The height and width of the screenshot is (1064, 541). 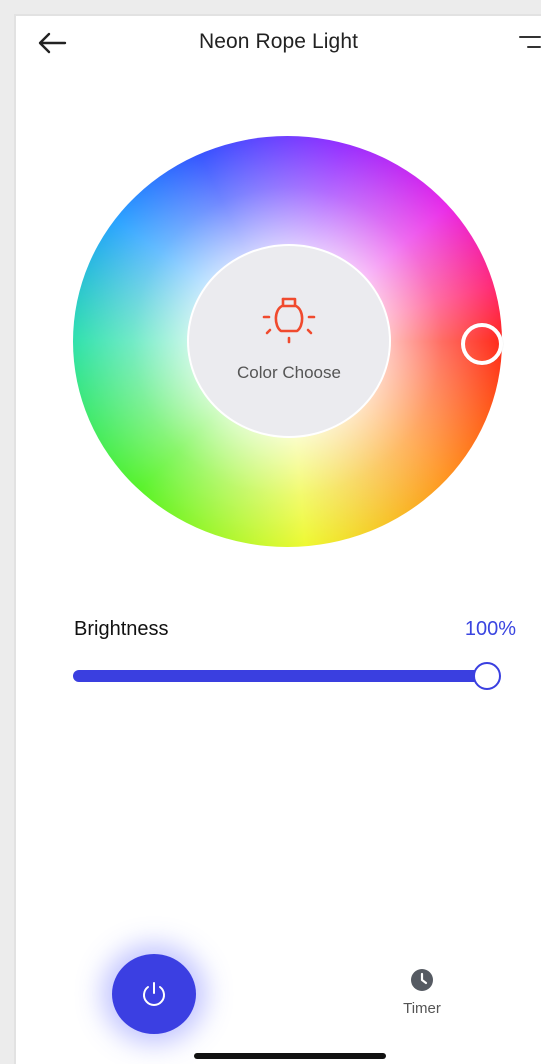 I want to click on color-choose-button: Color Choose, so click(x=289, y=341).